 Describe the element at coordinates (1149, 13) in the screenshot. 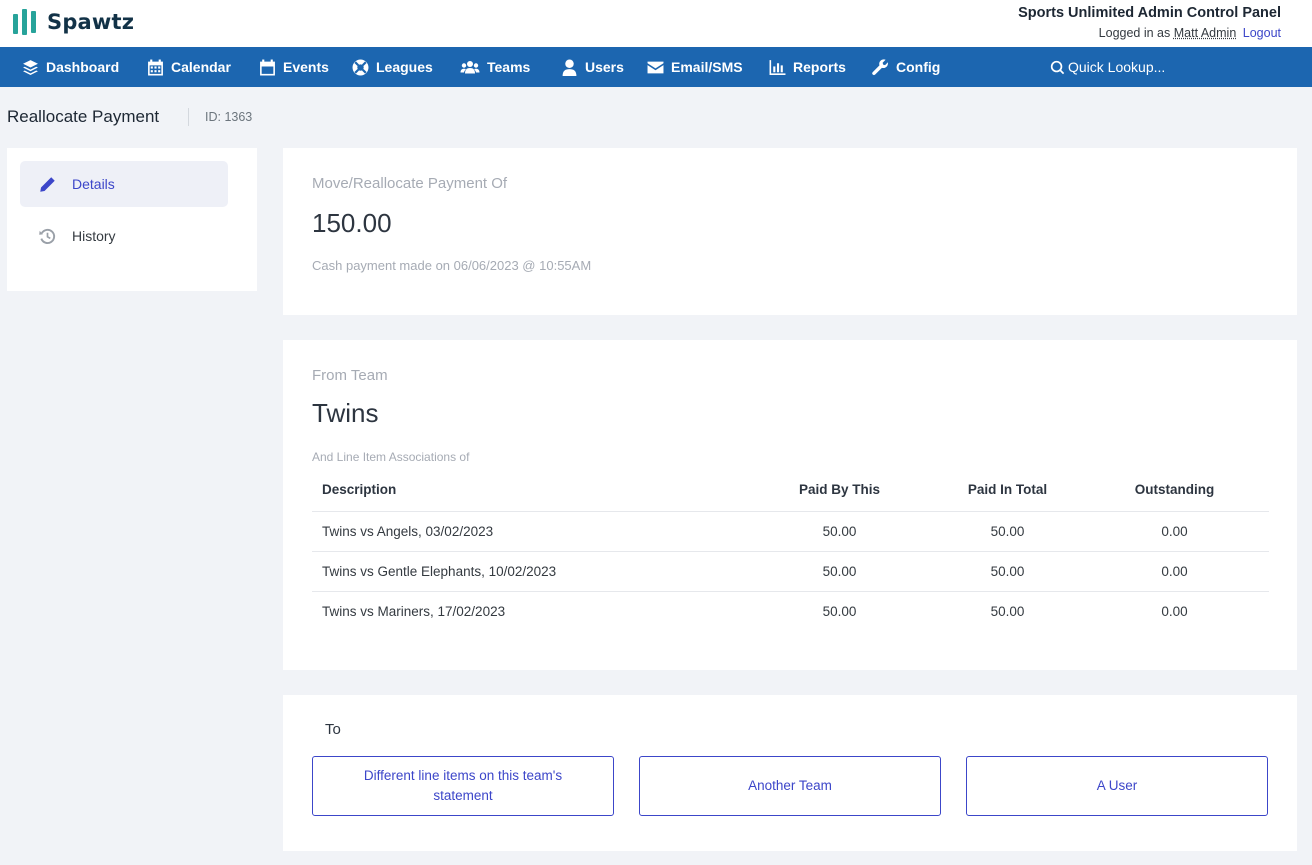

I see `panel-title: Sports Unlimited Admin Control Panel` at that location.